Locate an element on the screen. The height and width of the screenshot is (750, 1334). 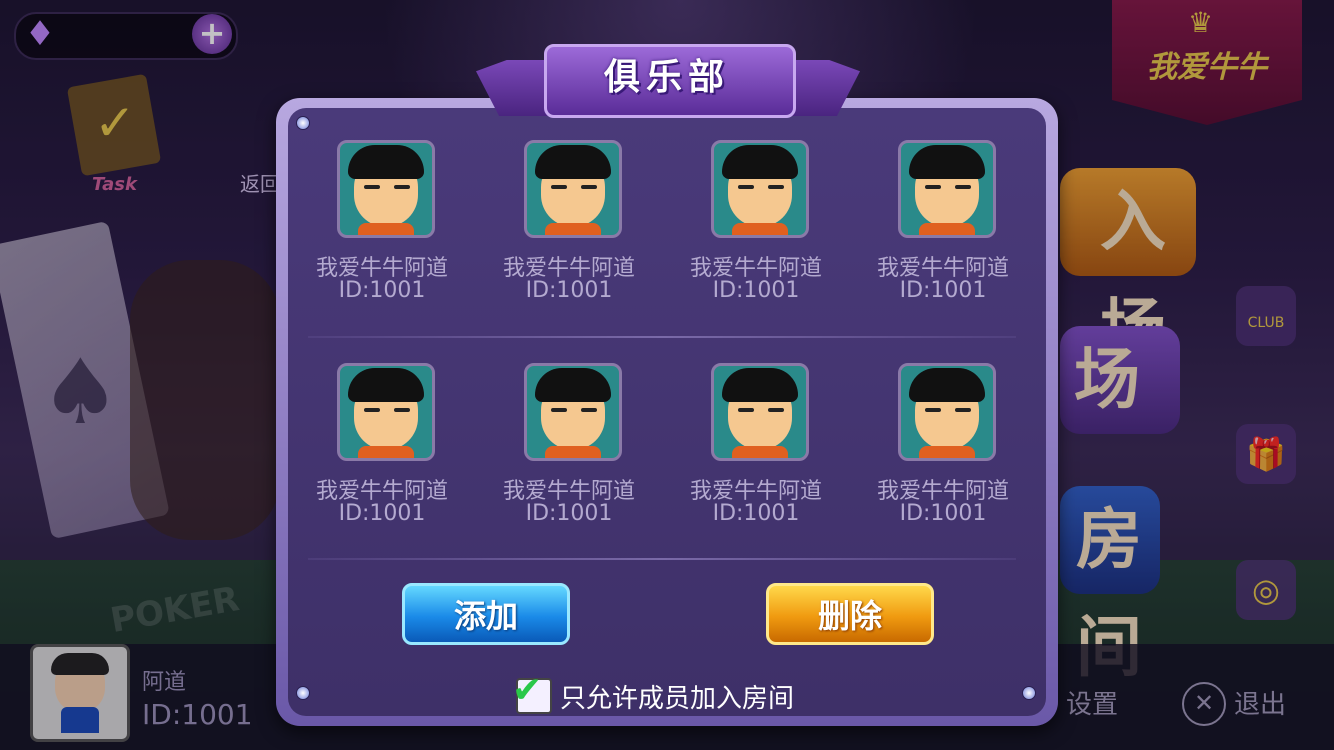
delete-member-button: 删除 is located at coordinates (850, 614).